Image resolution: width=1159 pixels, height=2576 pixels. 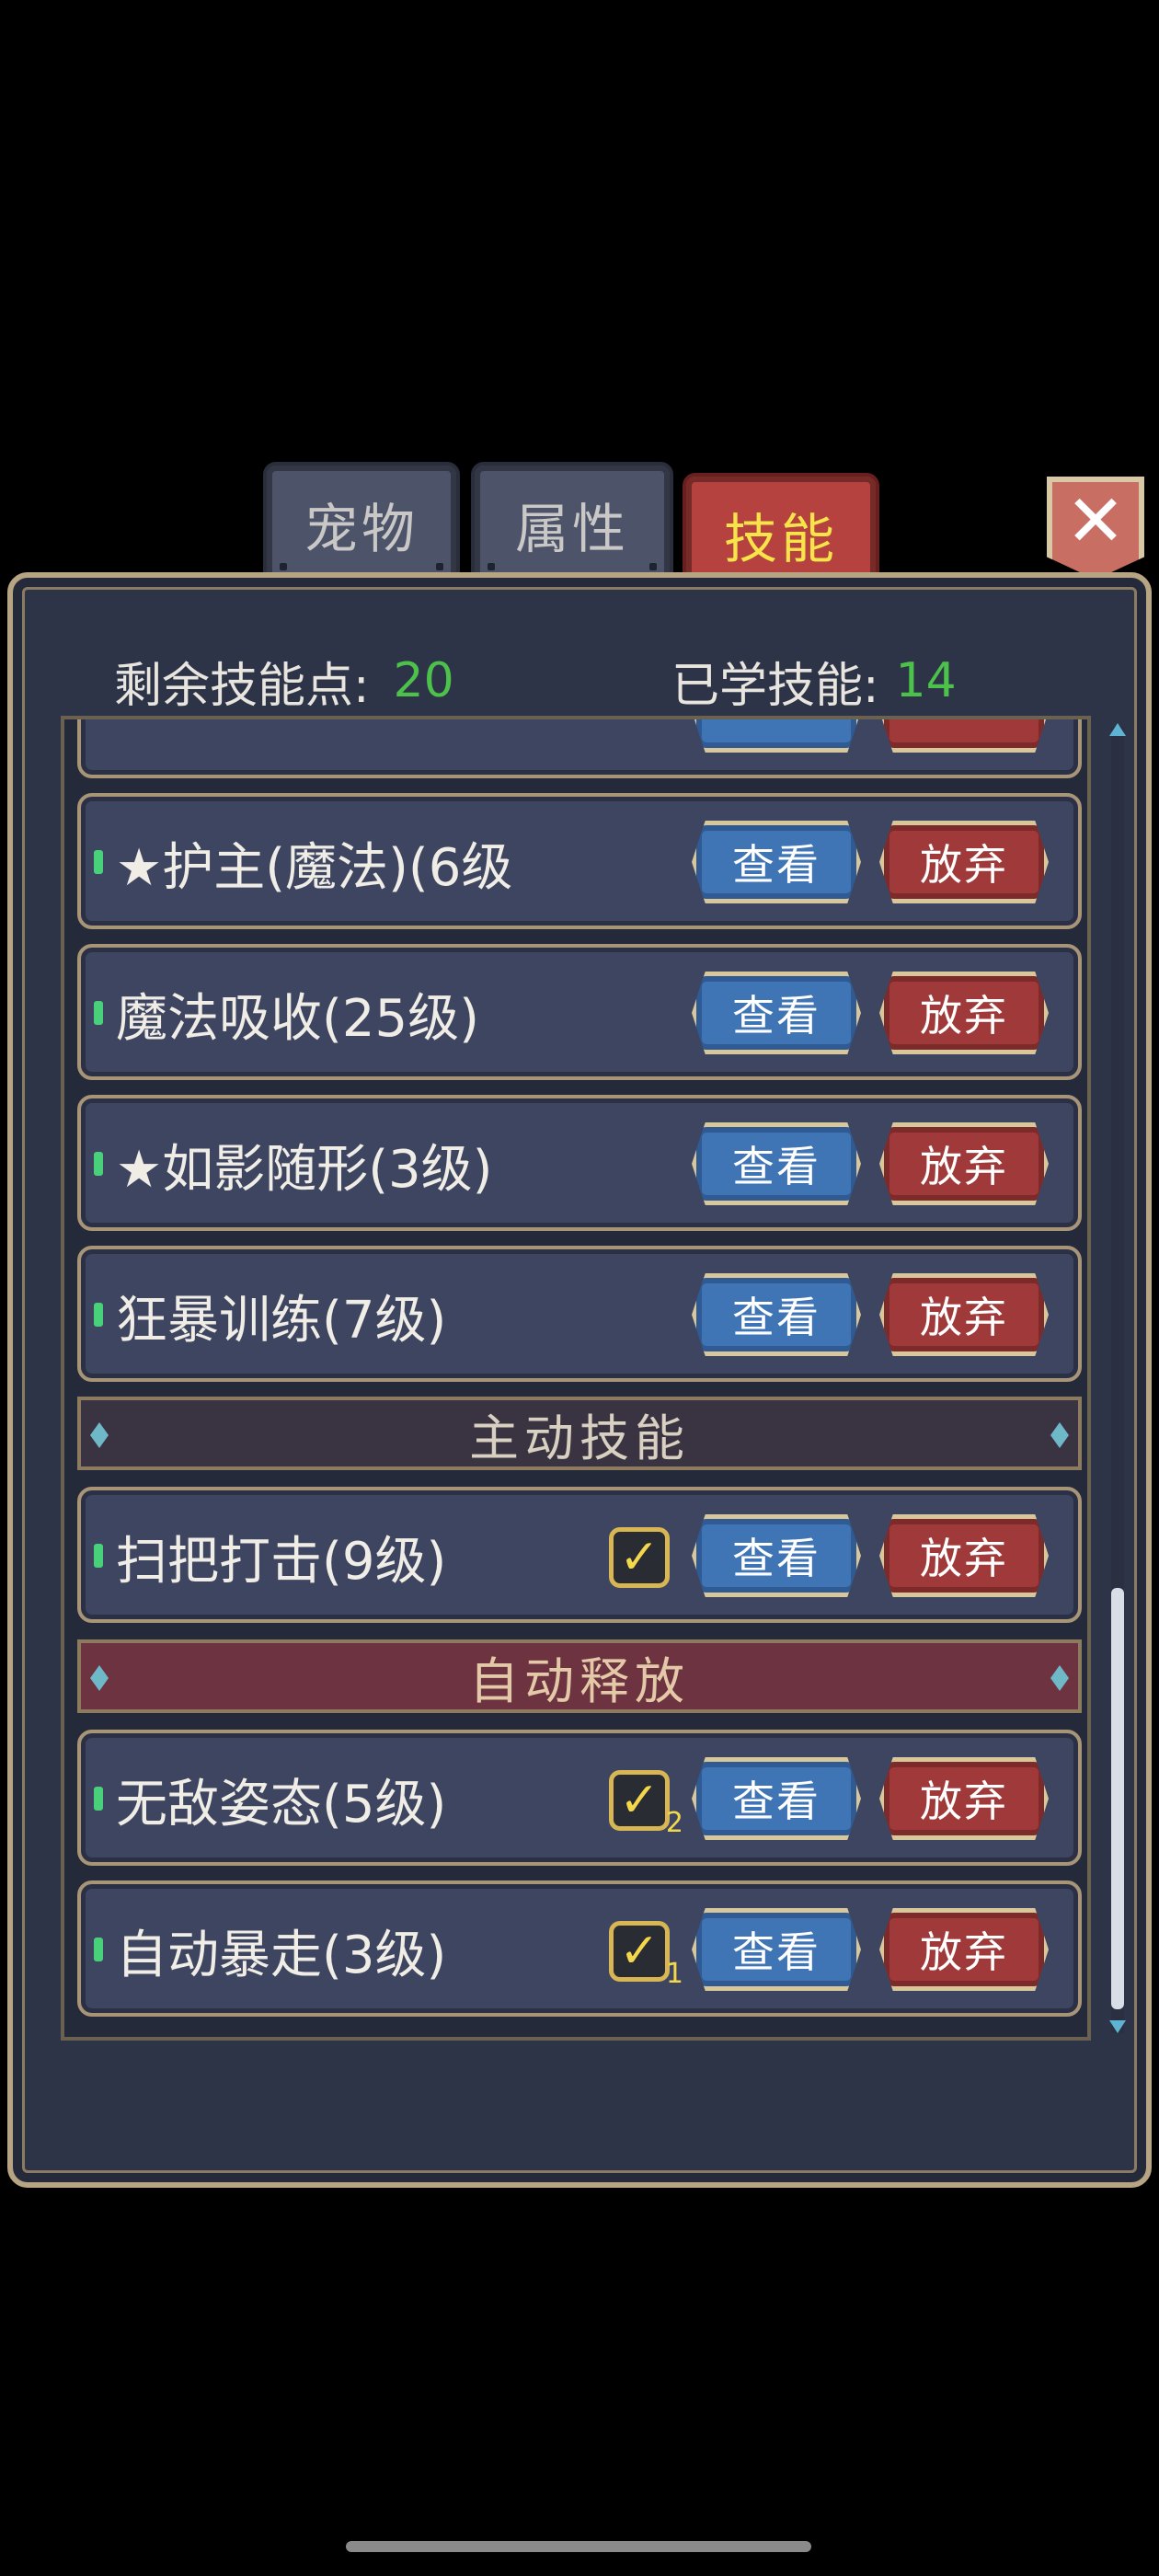 What do you see at coordinates (674, 1823) in the screenshot?
I see `cast-order: 2` at bounding box center [674, 1823].